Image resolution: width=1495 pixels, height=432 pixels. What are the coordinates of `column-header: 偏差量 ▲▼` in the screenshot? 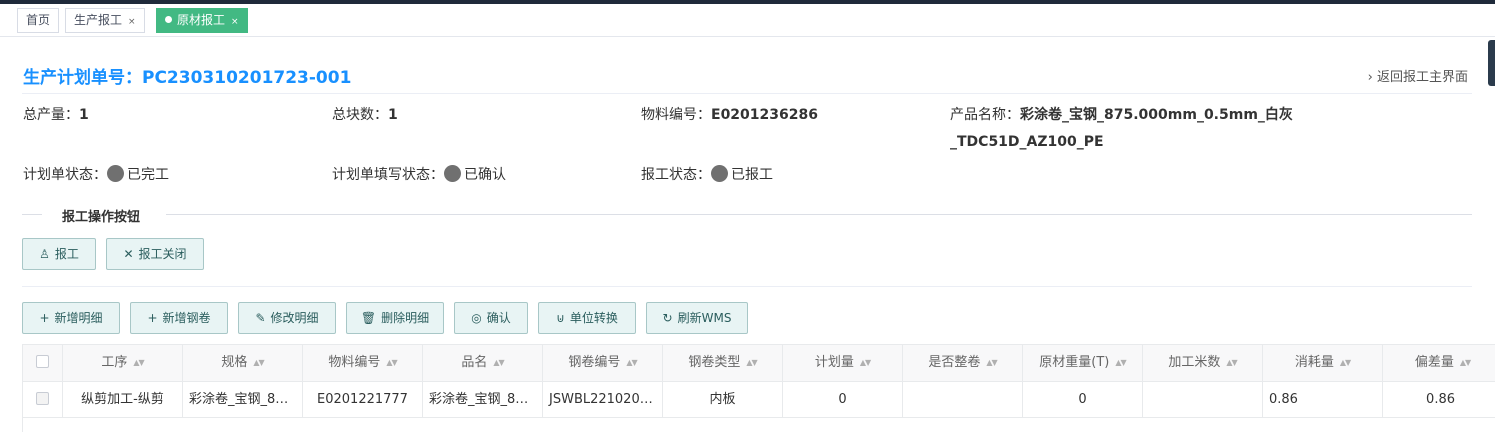 It's located at (1439, 363).